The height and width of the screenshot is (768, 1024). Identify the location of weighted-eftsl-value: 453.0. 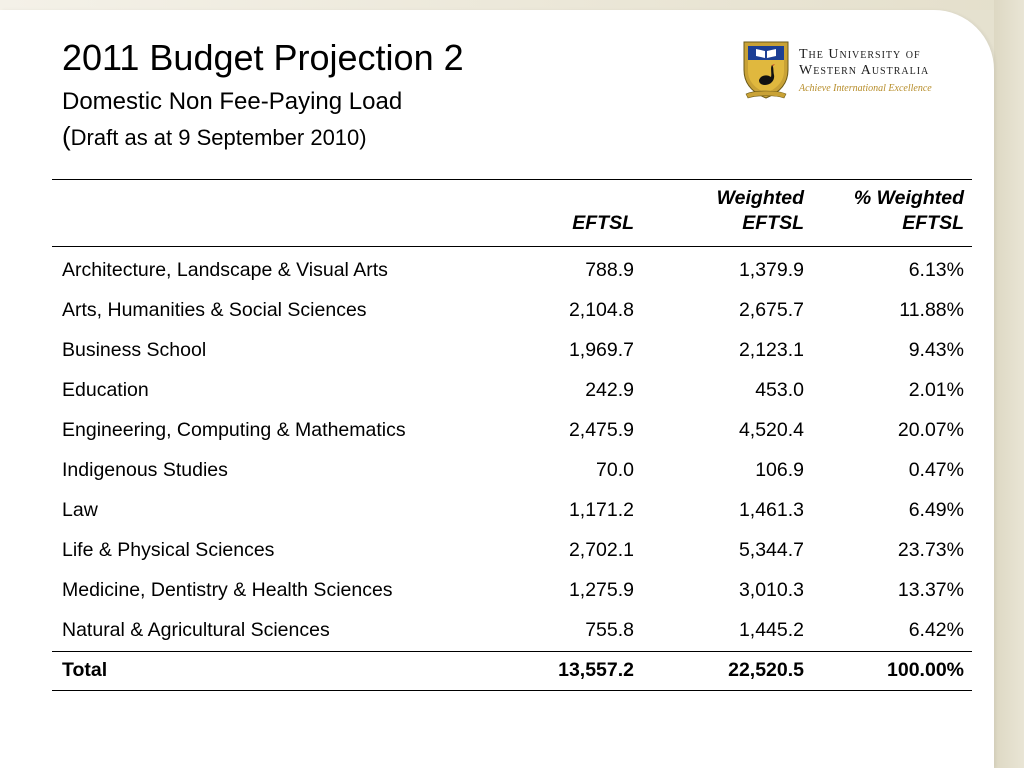
(779, 390).